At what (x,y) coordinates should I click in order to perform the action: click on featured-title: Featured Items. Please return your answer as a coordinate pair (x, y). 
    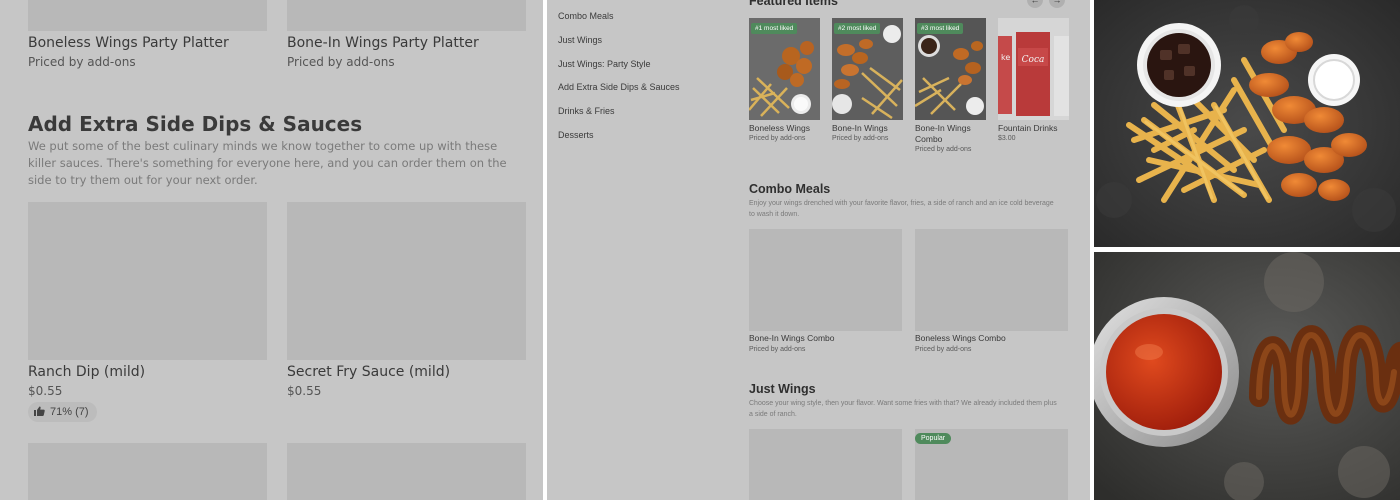
    Looking at the image, I should click on (793, 4).